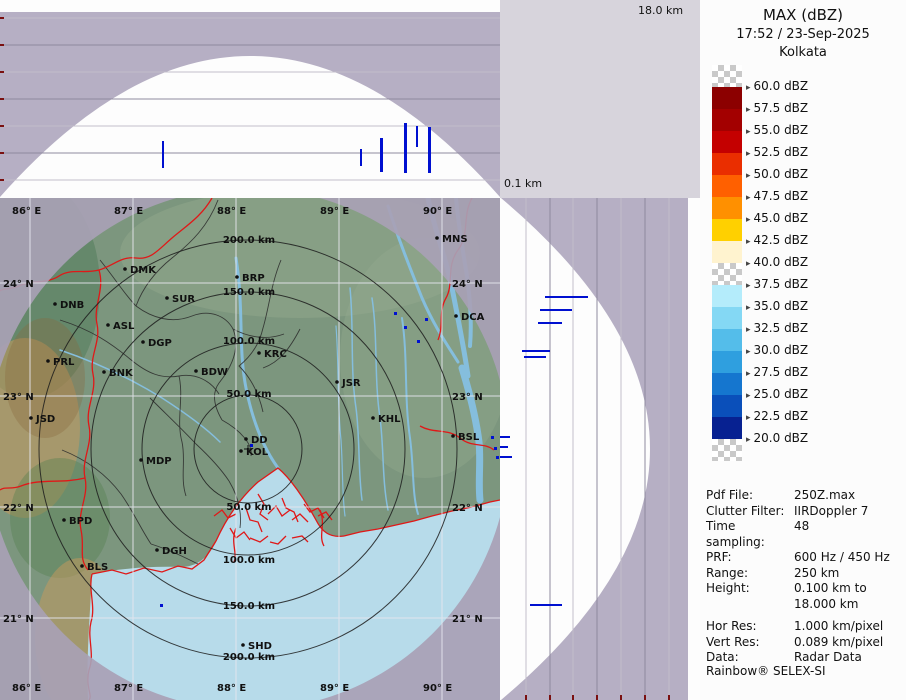  What do you see at coordinates (64, 362) in the screenshot?
I see `city-label: PRL` at bounding box center [64, 362].